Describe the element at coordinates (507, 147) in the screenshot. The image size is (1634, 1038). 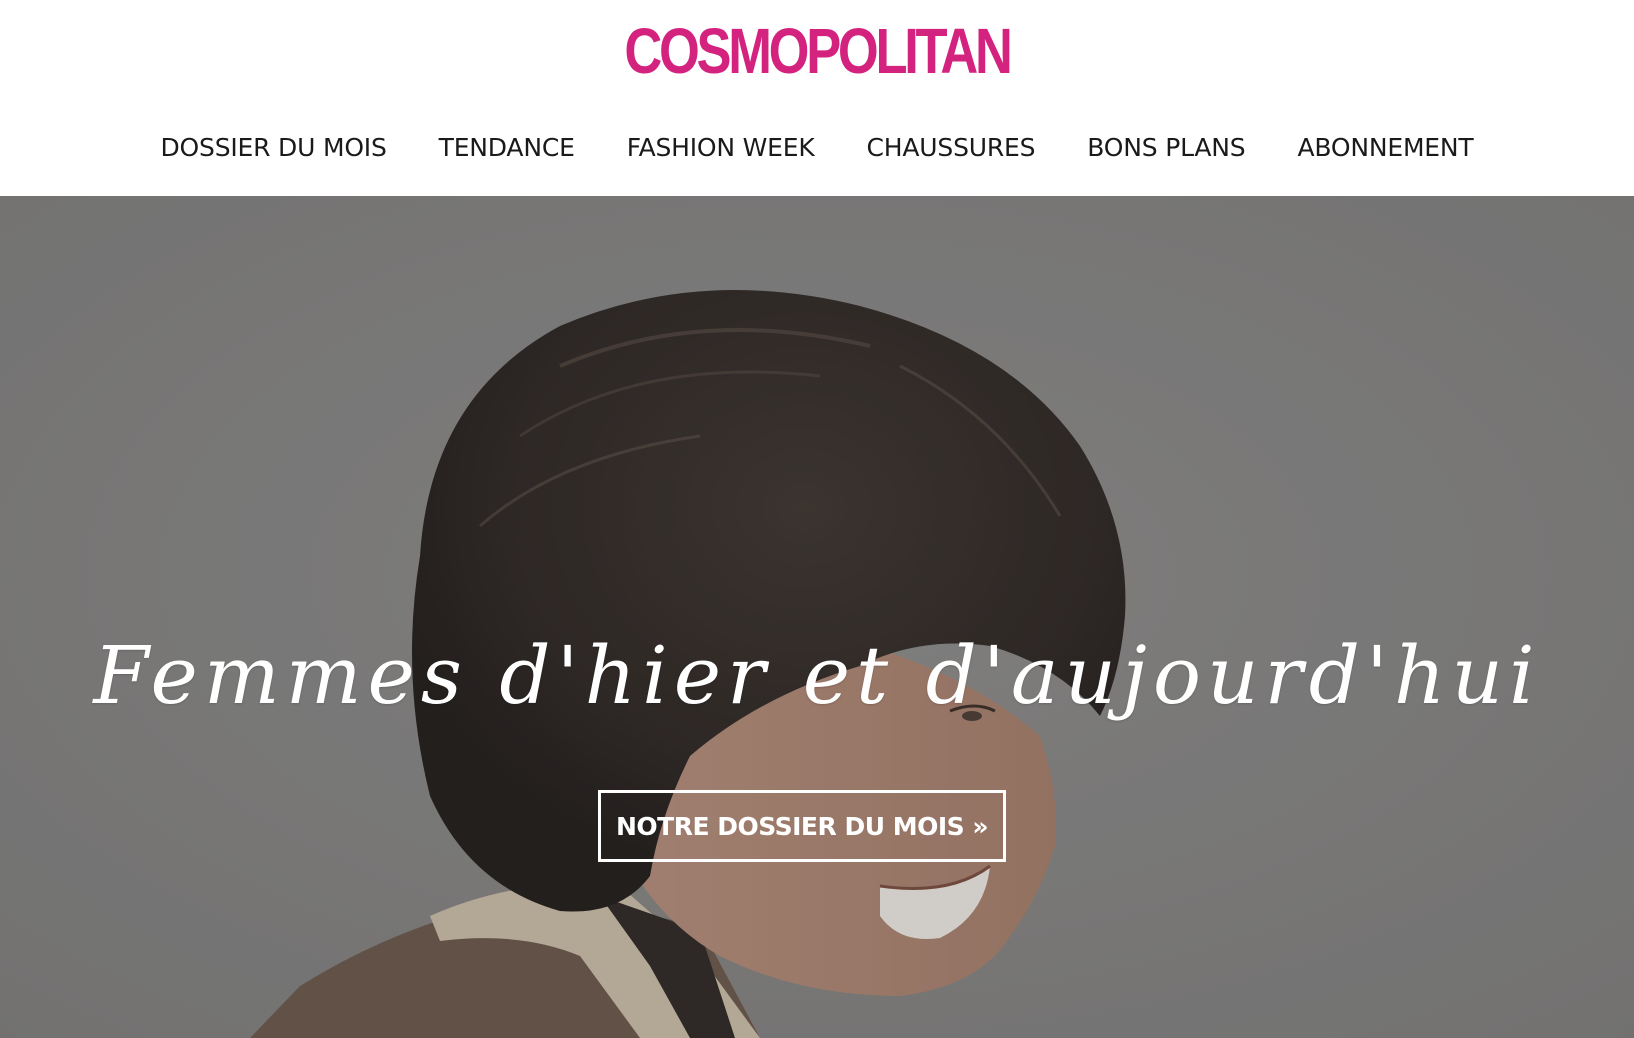
I see `nav-item-tendance: TENDANCE` at that location.